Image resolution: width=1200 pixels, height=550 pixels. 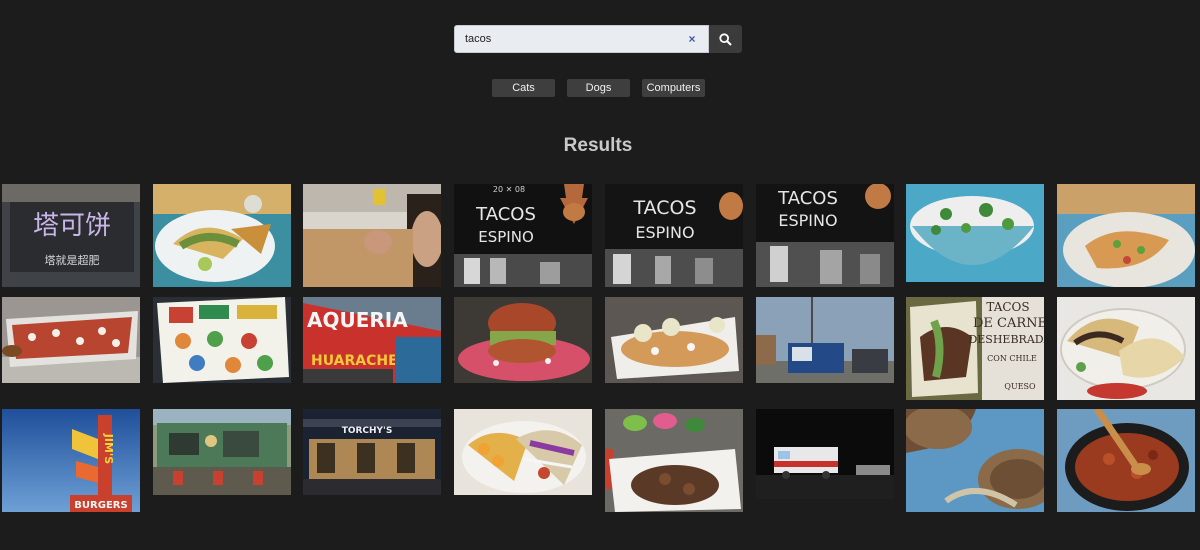 What do you see at coordinates (108, 448) in the screenshot?
I see `pole-sign: JIM'S` at bounding box center [108, 448].